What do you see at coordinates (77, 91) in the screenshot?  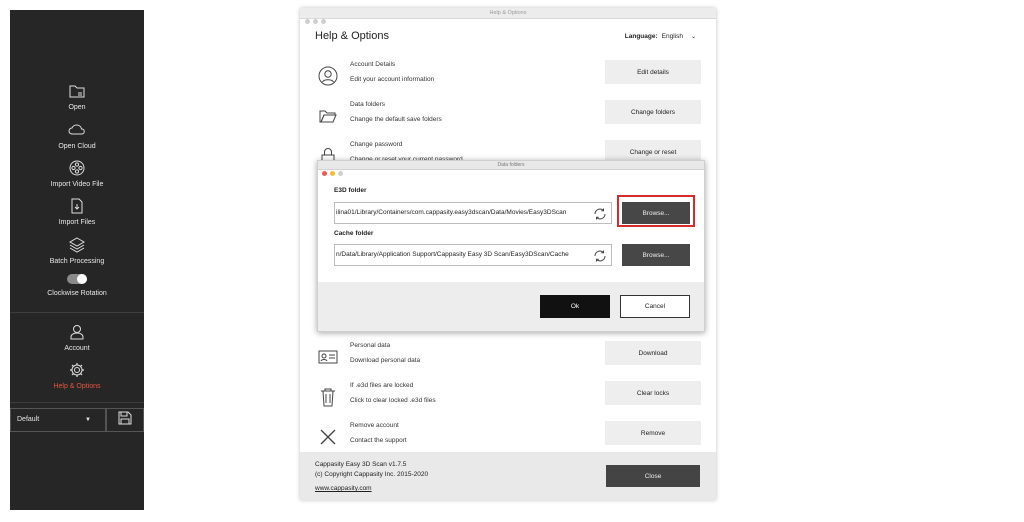 I see `folder-icon` at bounding box center [77, 91].